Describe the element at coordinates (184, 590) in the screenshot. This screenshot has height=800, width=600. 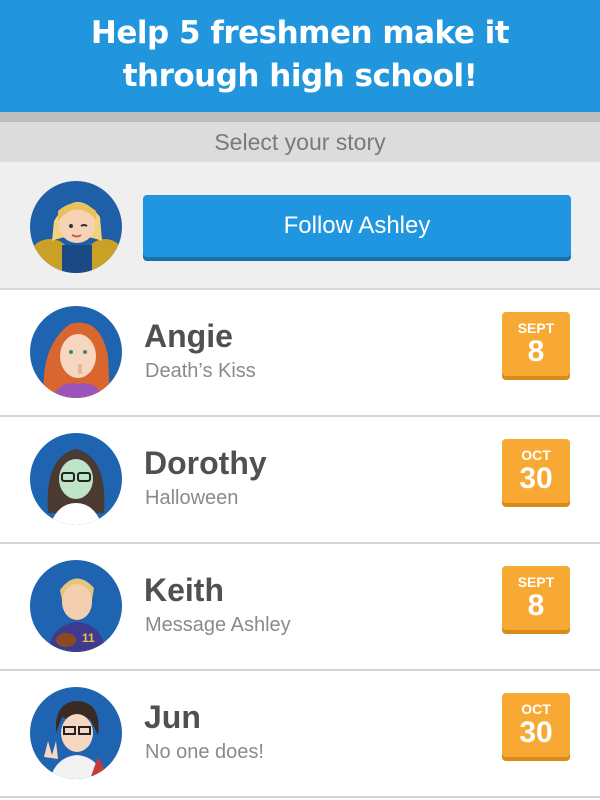
I see `story-name: Keith` at that location.